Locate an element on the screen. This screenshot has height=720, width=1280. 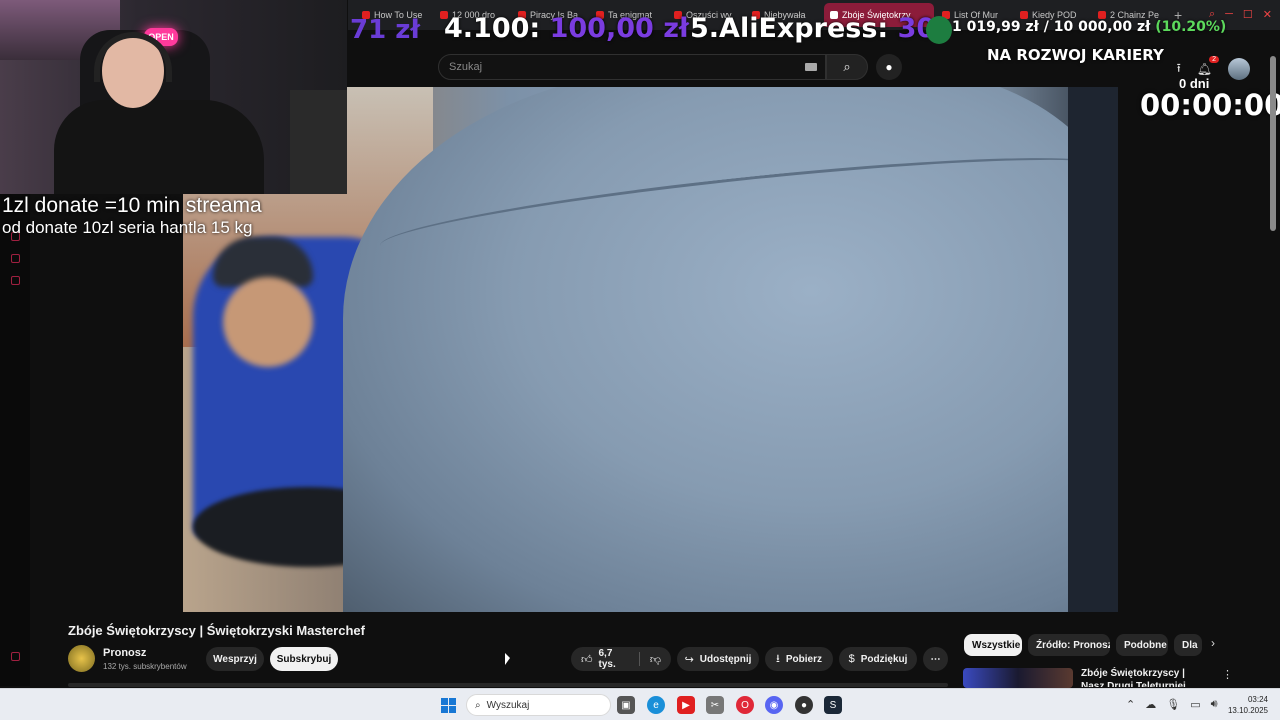
thanks-icon: $ is located at coordinates (851, 659).